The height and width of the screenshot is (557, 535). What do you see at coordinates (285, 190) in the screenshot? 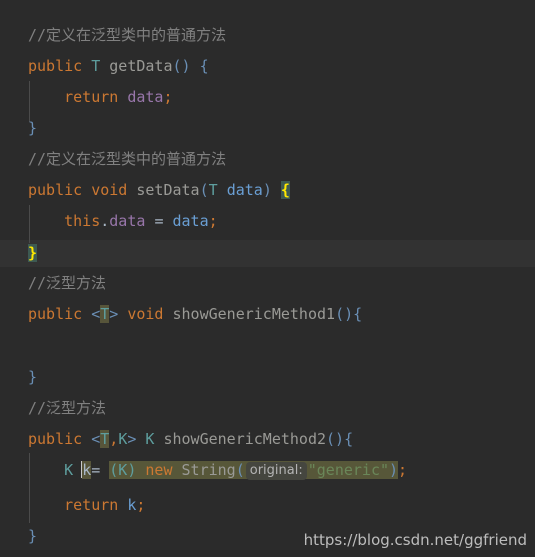
I see `token-brace-open-matched: {` at bounding box center [285, 190].